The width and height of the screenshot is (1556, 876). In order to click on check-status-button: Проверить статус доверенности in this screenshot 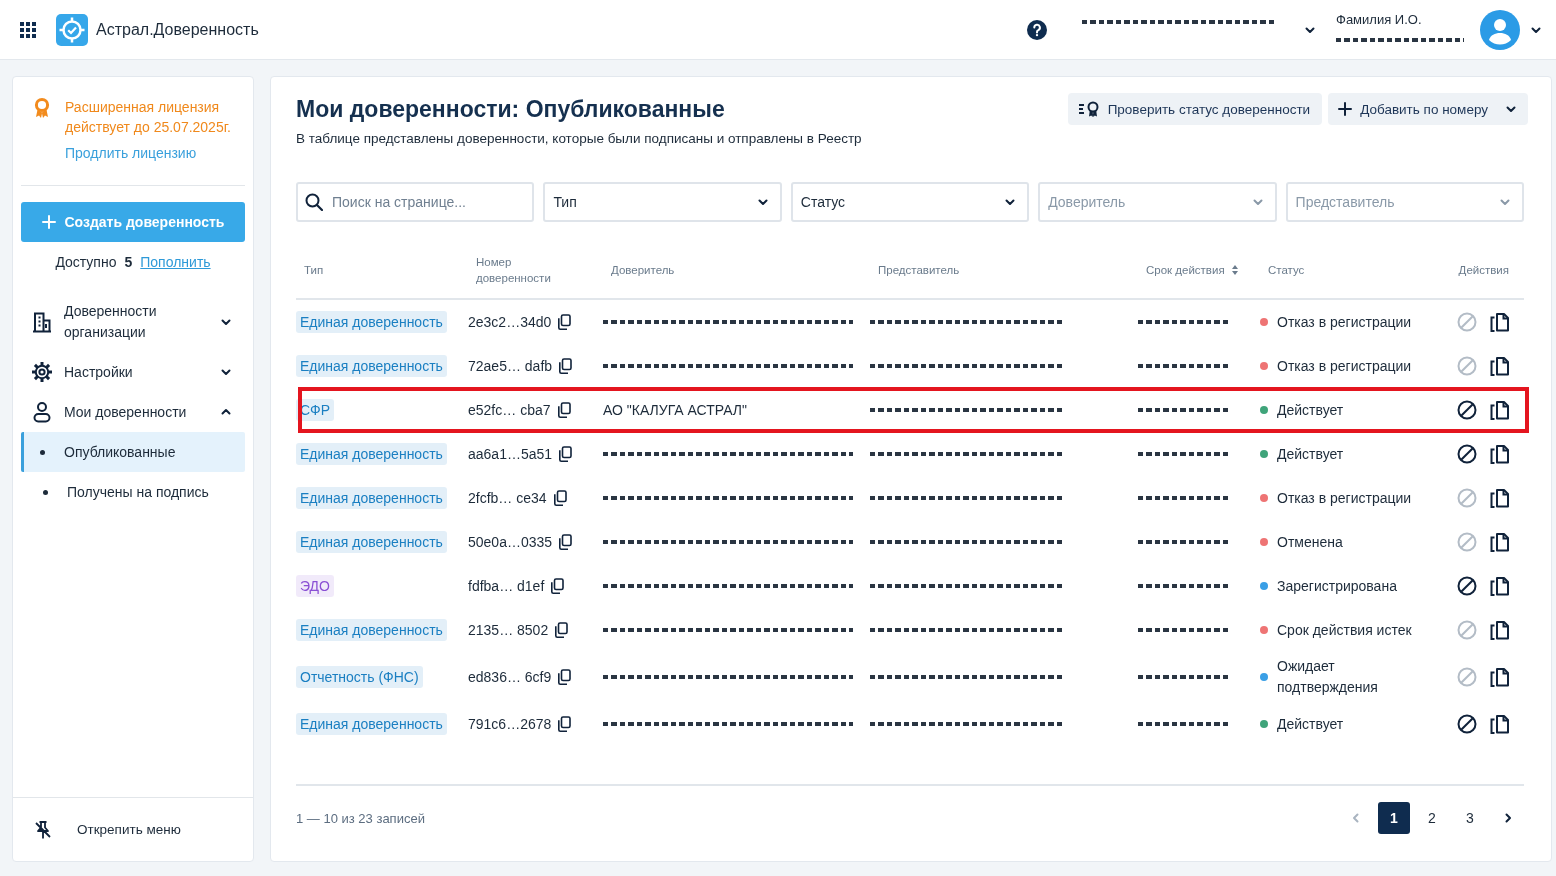, I will do `click(1195, 109)`.